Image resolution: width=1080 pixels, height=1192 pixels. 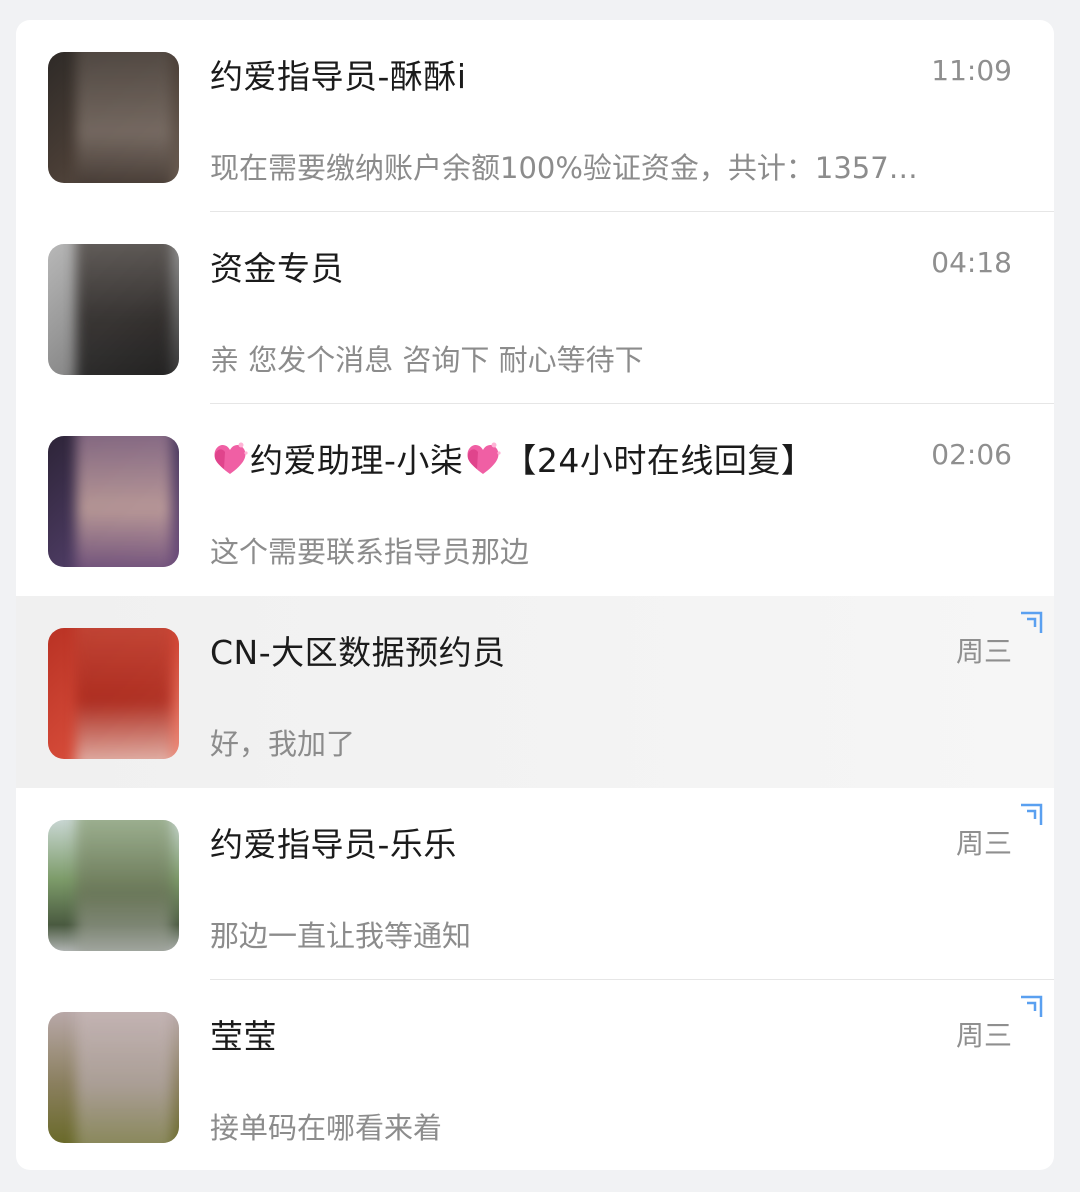 I want to click on contact-name: 约爱指导员-乐乐, so click(x=333, y=844).